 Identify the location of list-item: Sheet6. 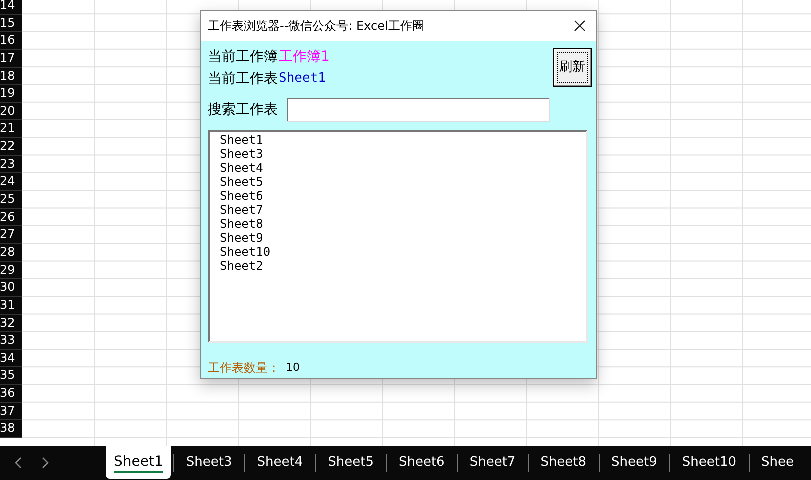
(242, 196).